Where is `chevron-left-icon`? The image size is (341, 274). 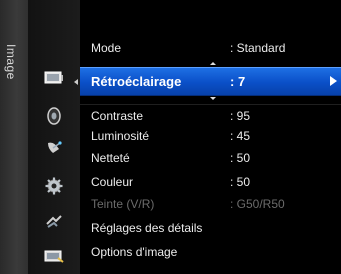
chevron-left-icon is located at coordinates (76, 82).